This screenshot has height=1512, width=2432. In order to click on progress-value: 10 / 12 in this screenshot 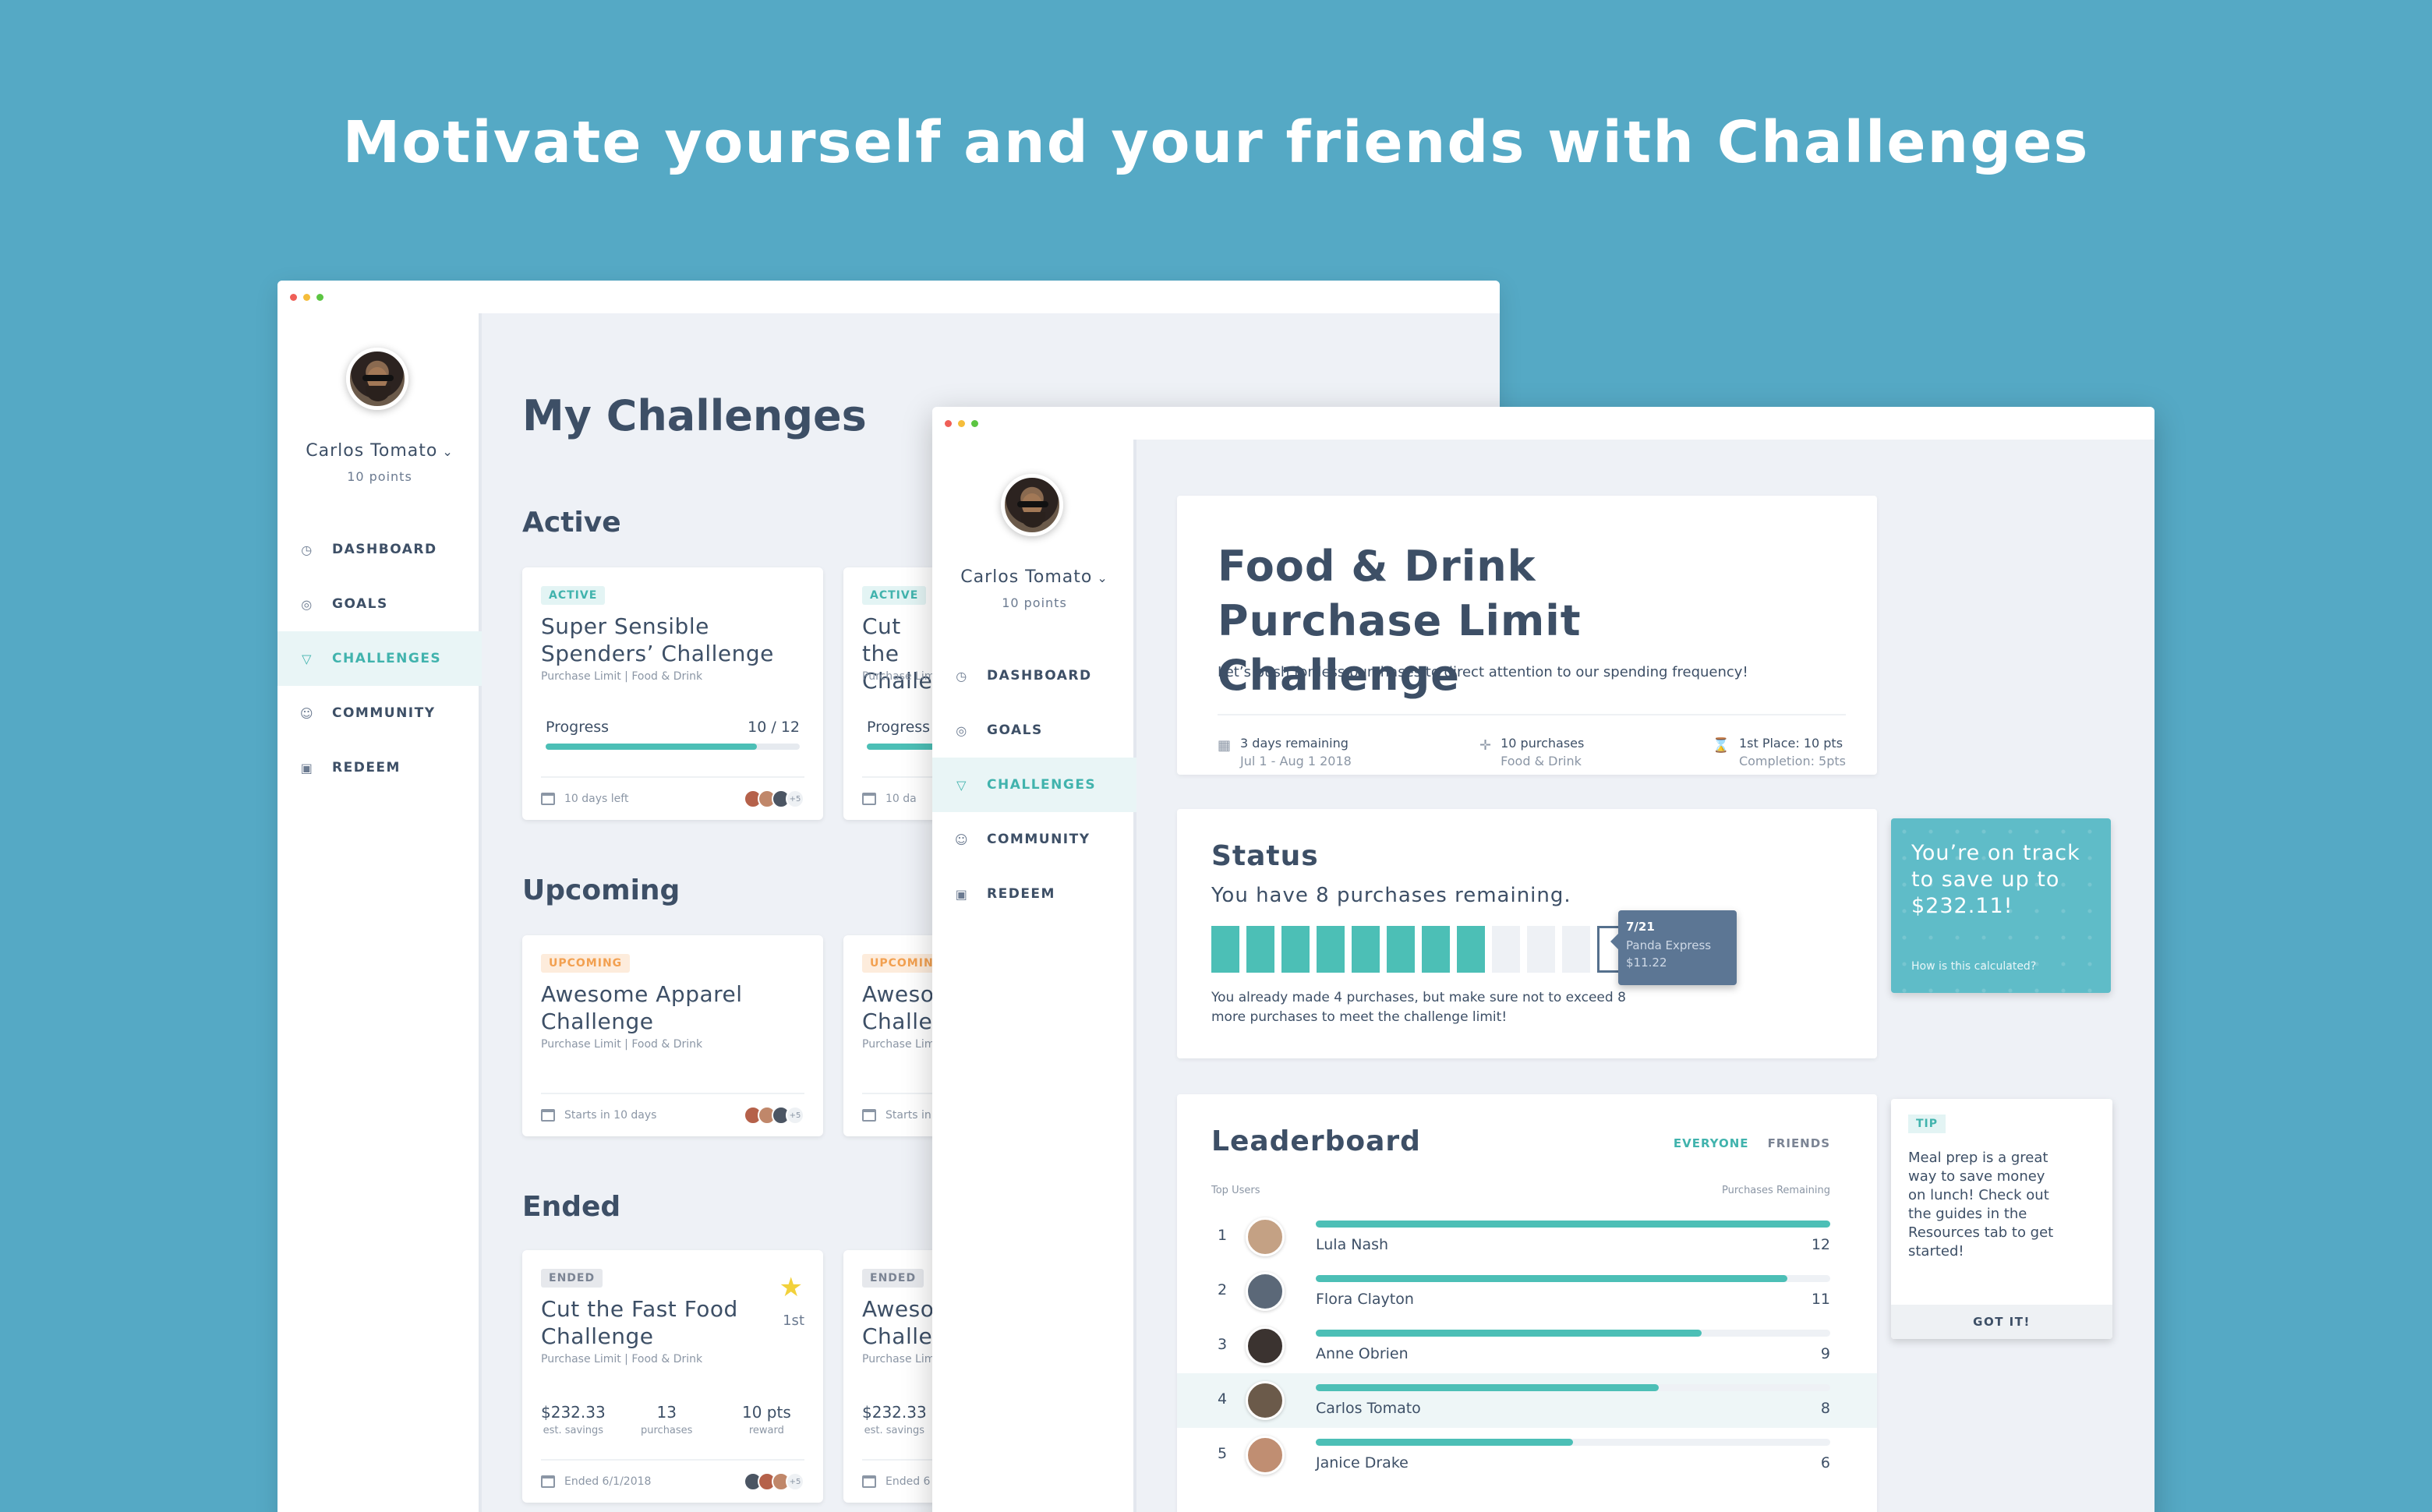, I will do `click(774, 727)`.